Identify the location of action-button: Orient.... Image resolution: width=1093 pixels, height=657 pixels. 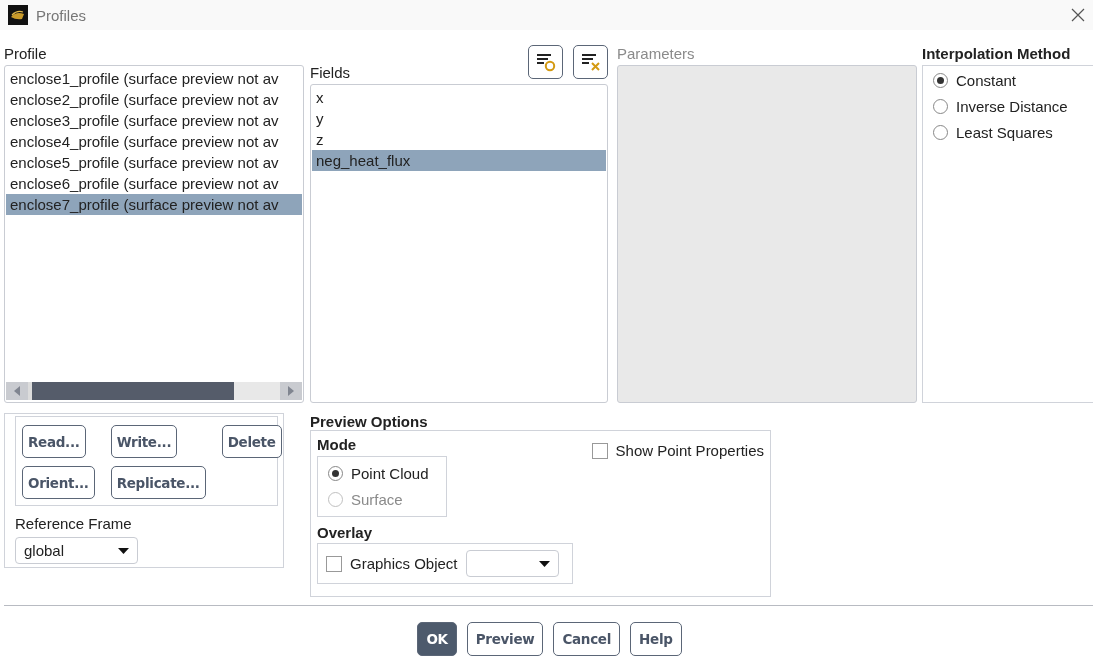
(58, 482).